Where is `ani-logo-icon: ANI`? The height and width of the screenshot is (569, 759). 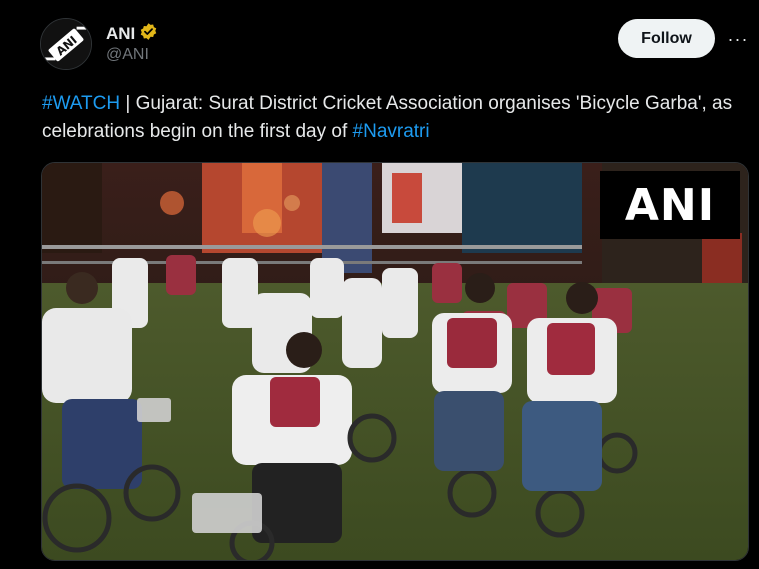
ani-logo-icon: ANI is located at coordinates (66, 44).